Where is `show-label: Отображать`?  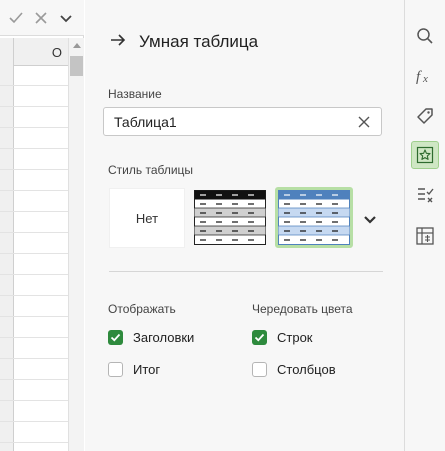 show-label: Отображать is located at coordinates (142, 309).